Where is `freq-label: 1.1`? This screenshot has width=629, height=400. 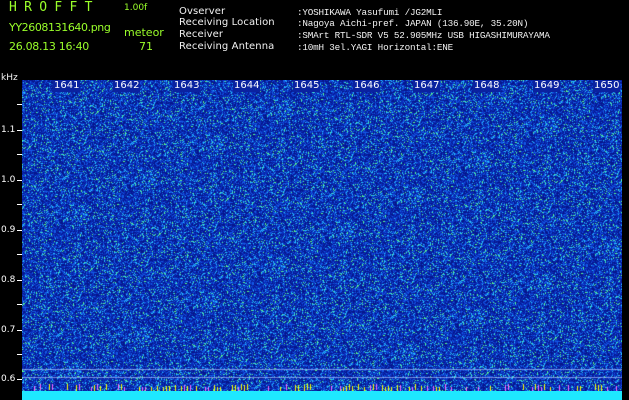
freq-label: 1.1 is located at coordinates (8, 130).